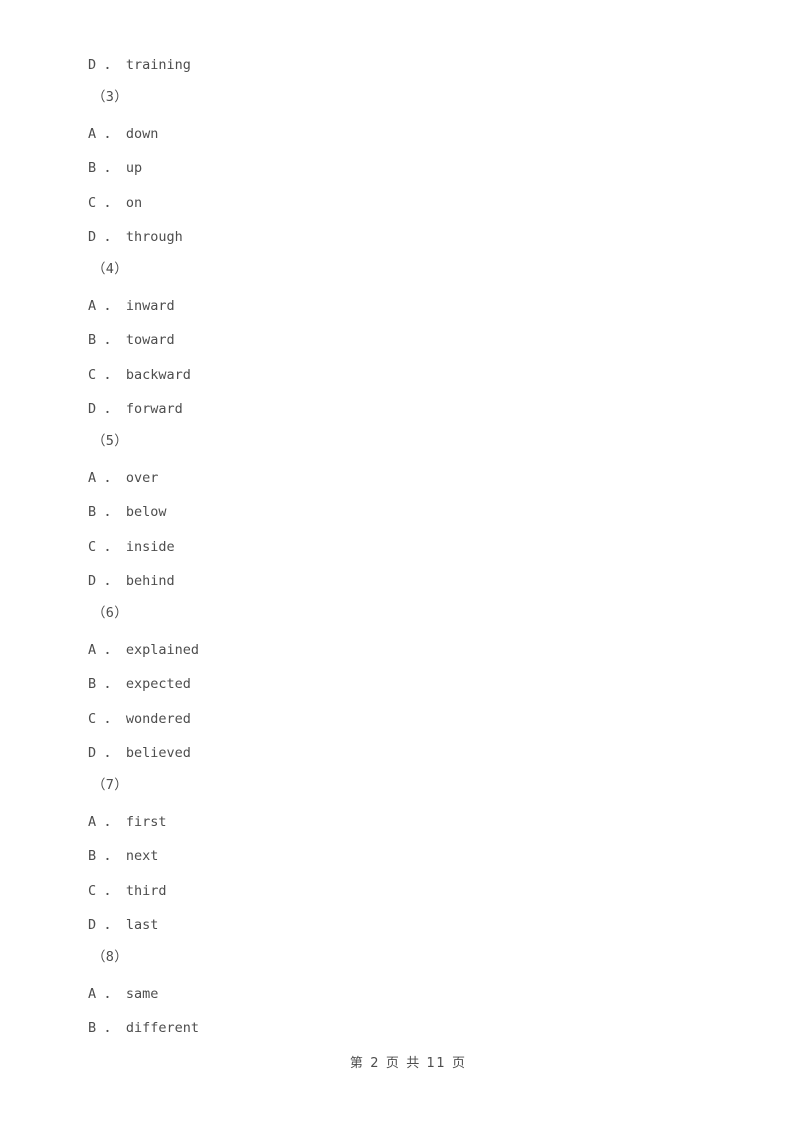  Describe the element at coordinates (123, 134) in the screenshot. I see `answer-option-label: A ． down` at that location.